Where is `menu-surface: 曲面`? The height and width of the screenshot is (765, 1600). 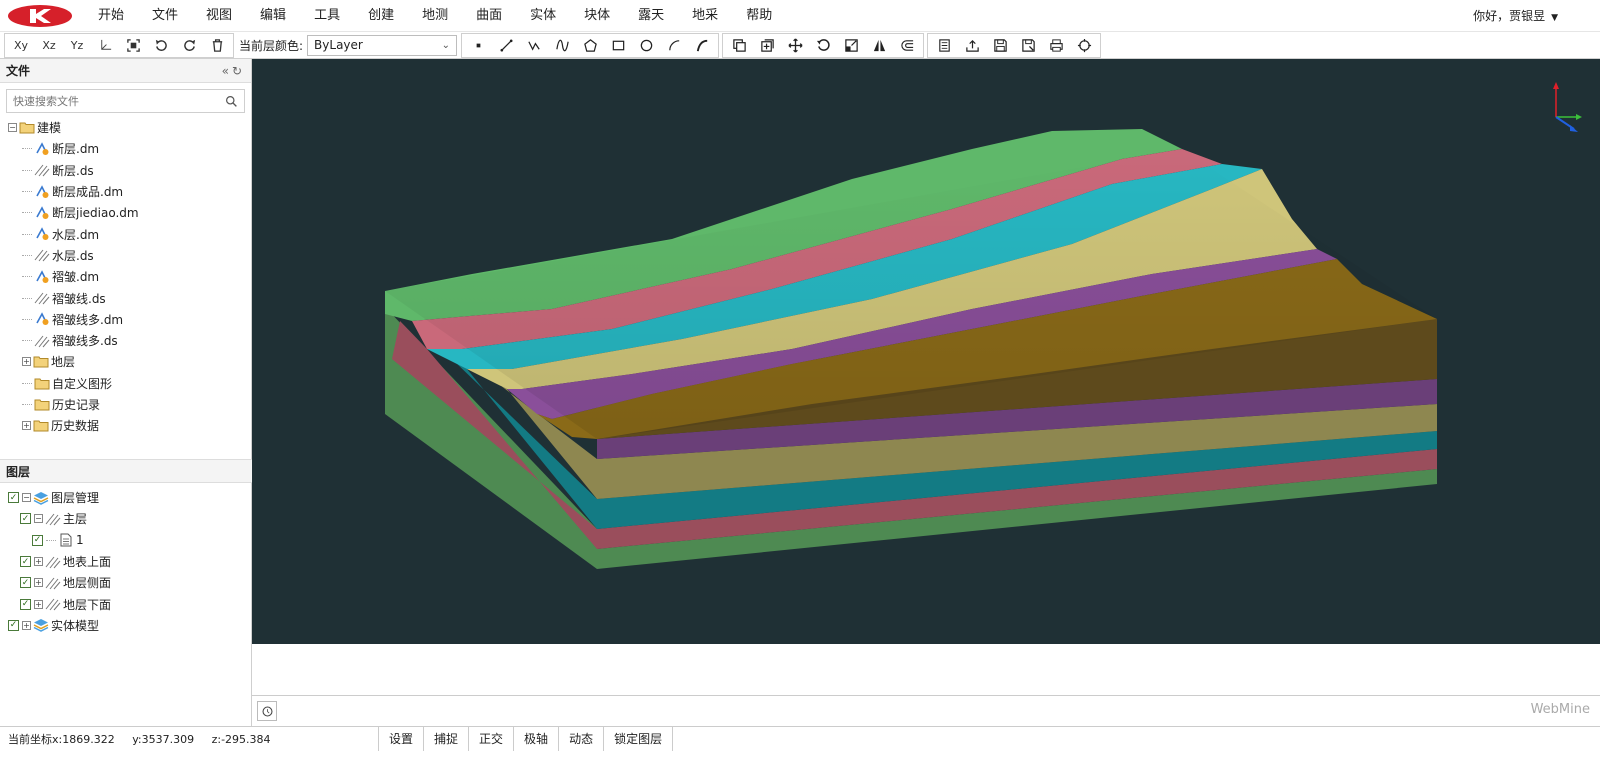
menu-surface: 曲面 is located at coordinates (489, 16).